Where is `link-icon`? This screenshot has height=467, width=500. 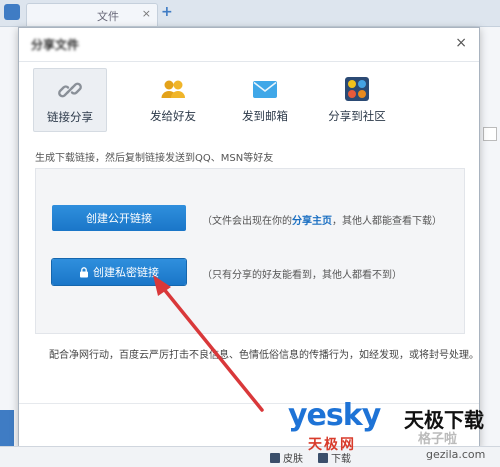 link-icon is located at coordinates (70, 90).